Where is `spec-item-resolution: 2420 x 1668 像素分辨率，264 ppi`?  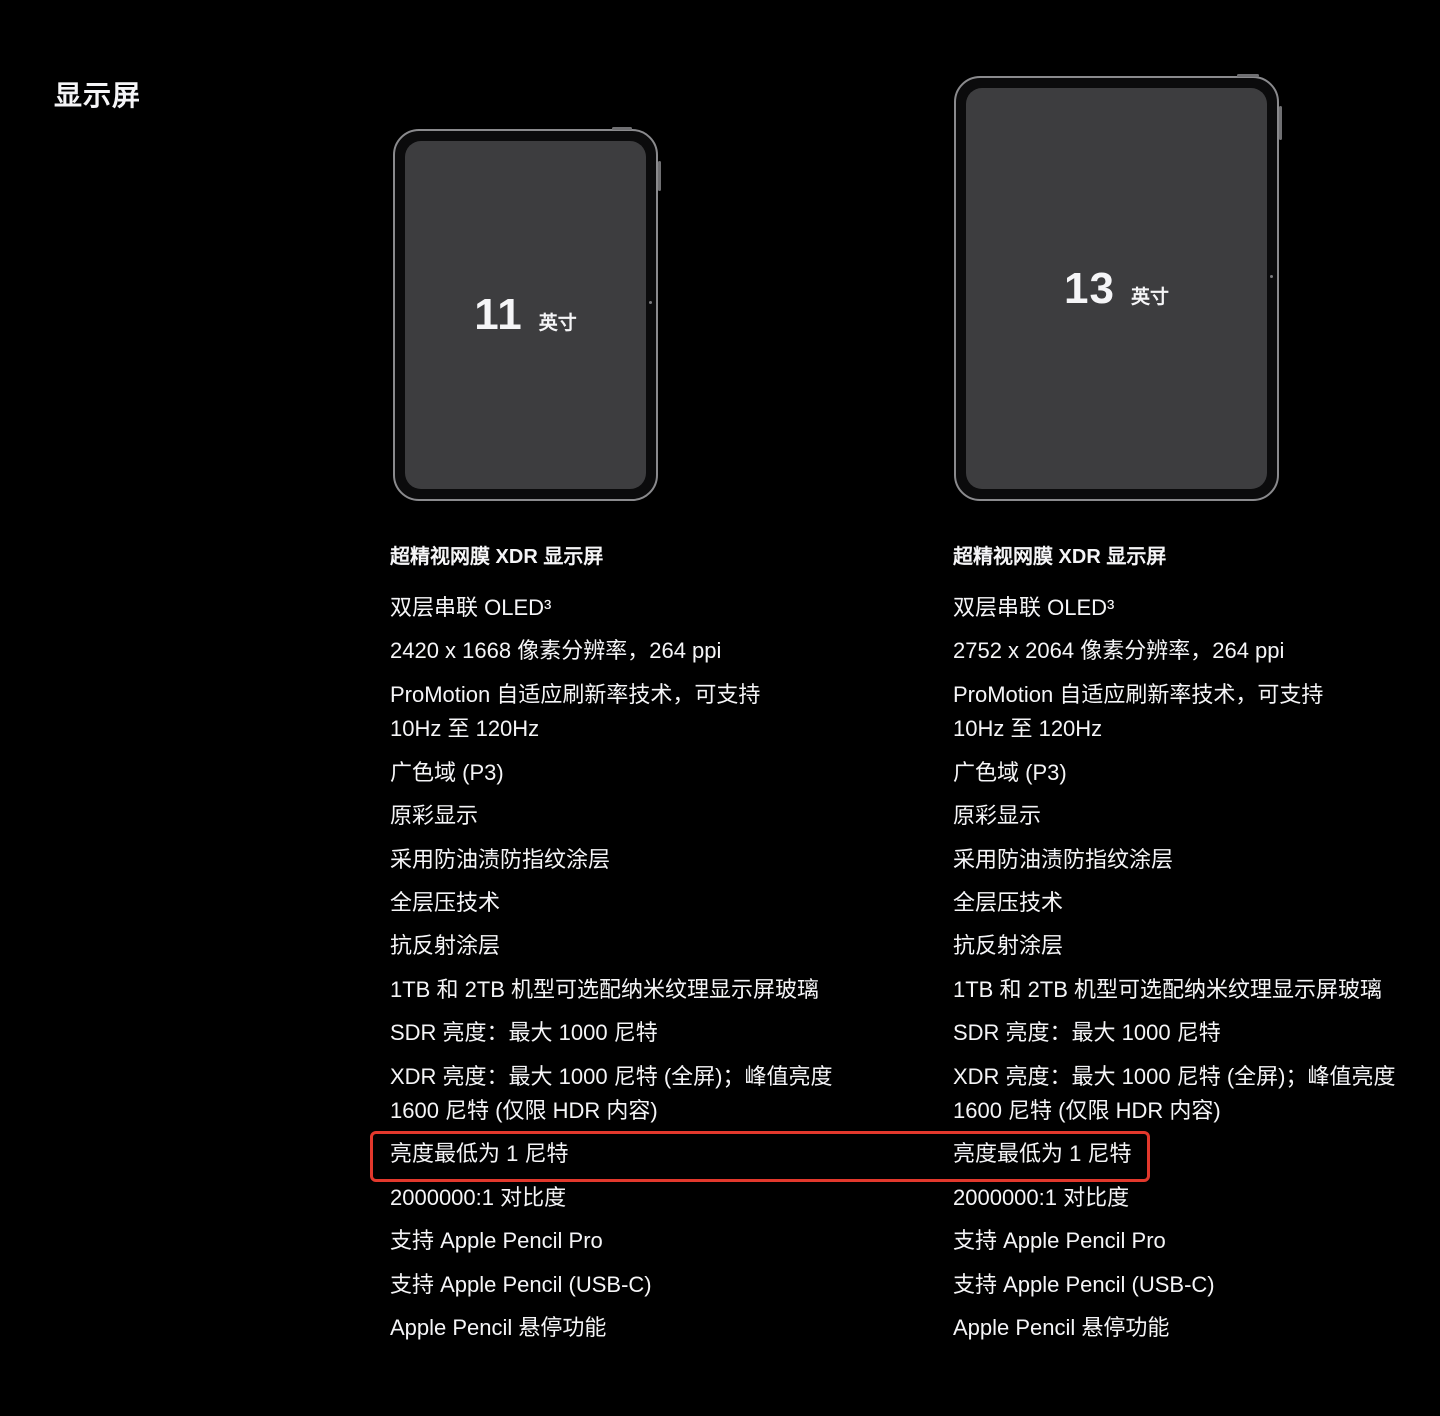
spec-item-resolution: 2420 x 1668 像素分辨率，264 ppi is located at coordinates (556, 651).